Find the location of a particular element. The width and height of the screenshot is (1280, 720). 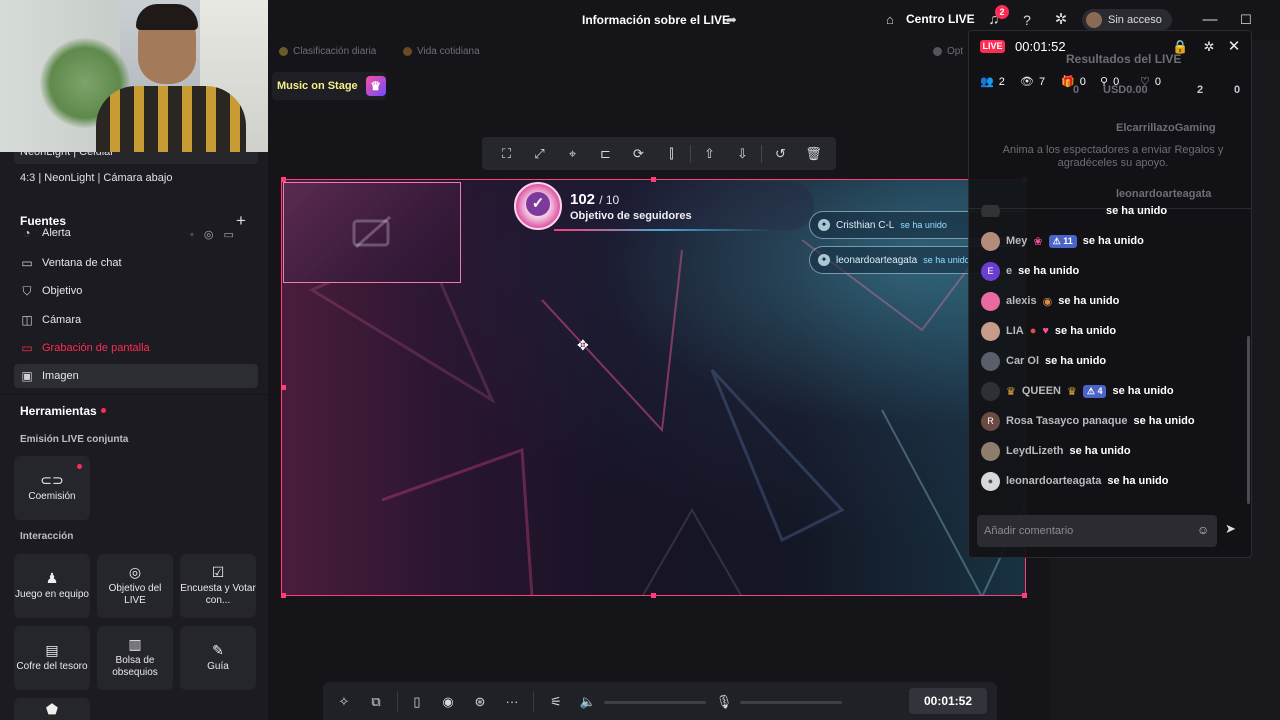

source-item-objetivo: ⛉ Objetivo is located at coordinates (51, 291).